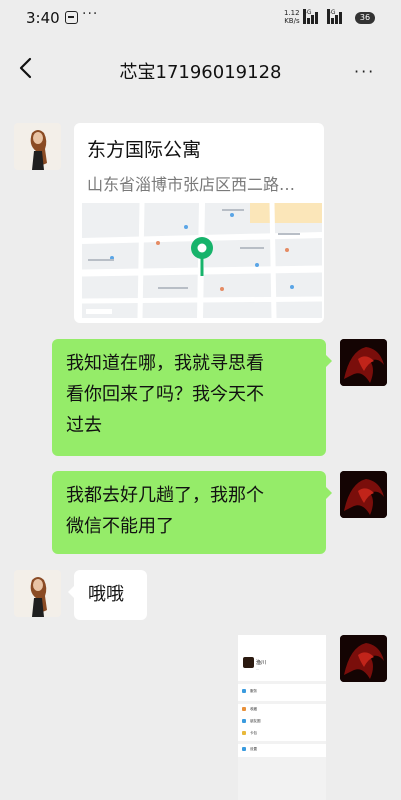 The height and width of the screenshot is (800, 401). Describe the element at coordinates (71, 17) in the screenshot. I see `app-notification-icon` at that location.